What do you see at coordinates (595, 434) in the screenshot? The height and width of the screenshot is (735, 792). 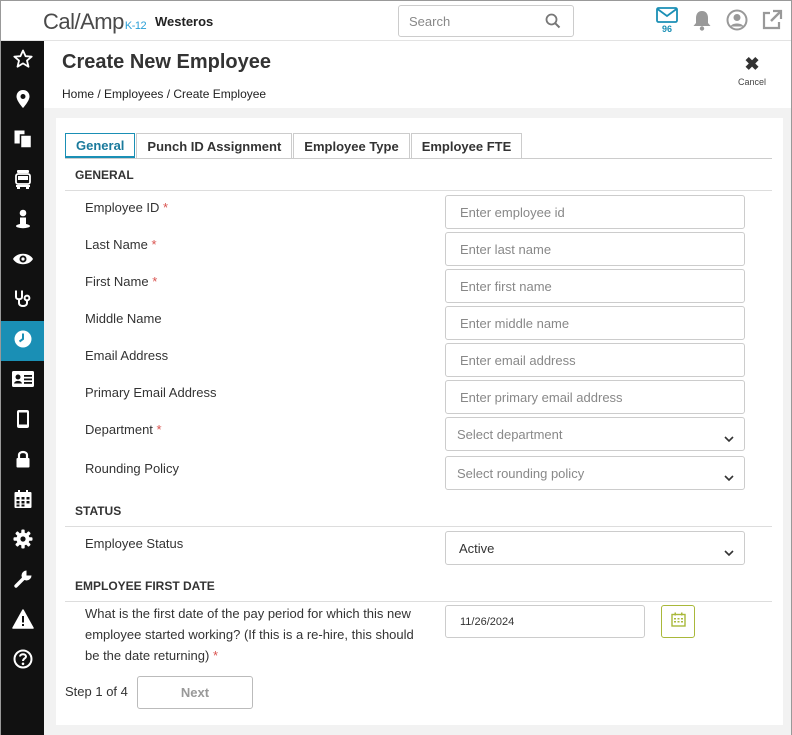 I see `department-select: Select department` at bounding box center [595, 434].